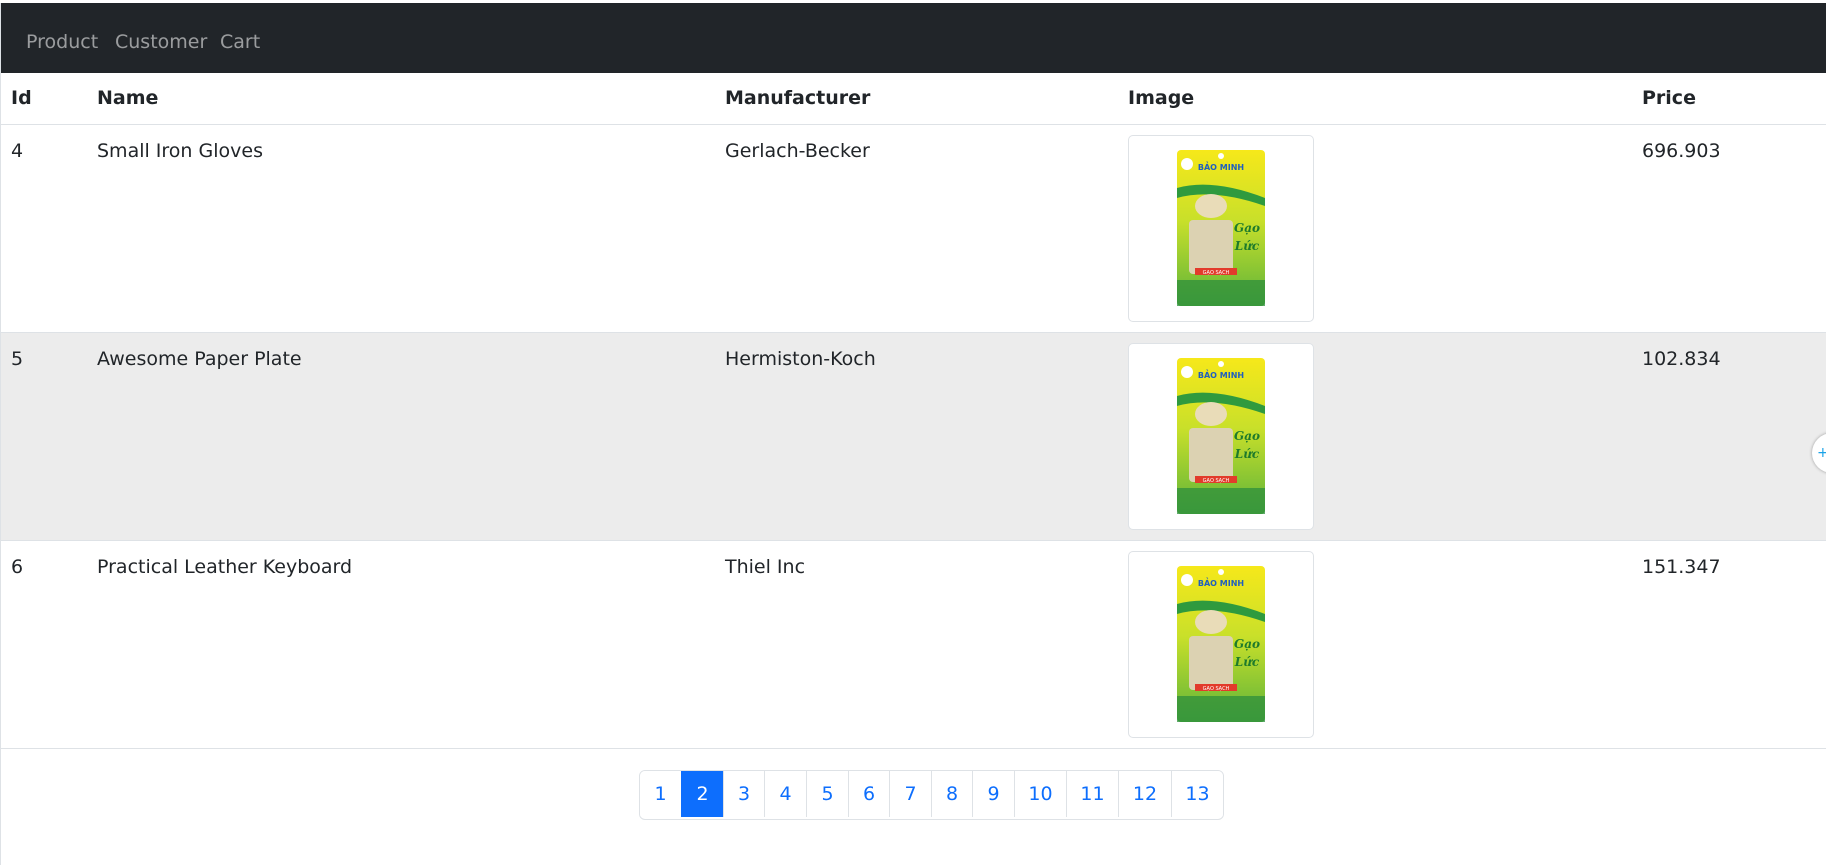 Image resolution: width=1826 pixels, height=865 pixels. I want to click on table-header-row: Id Name Manufacturer Image Price, so click(913, 99).